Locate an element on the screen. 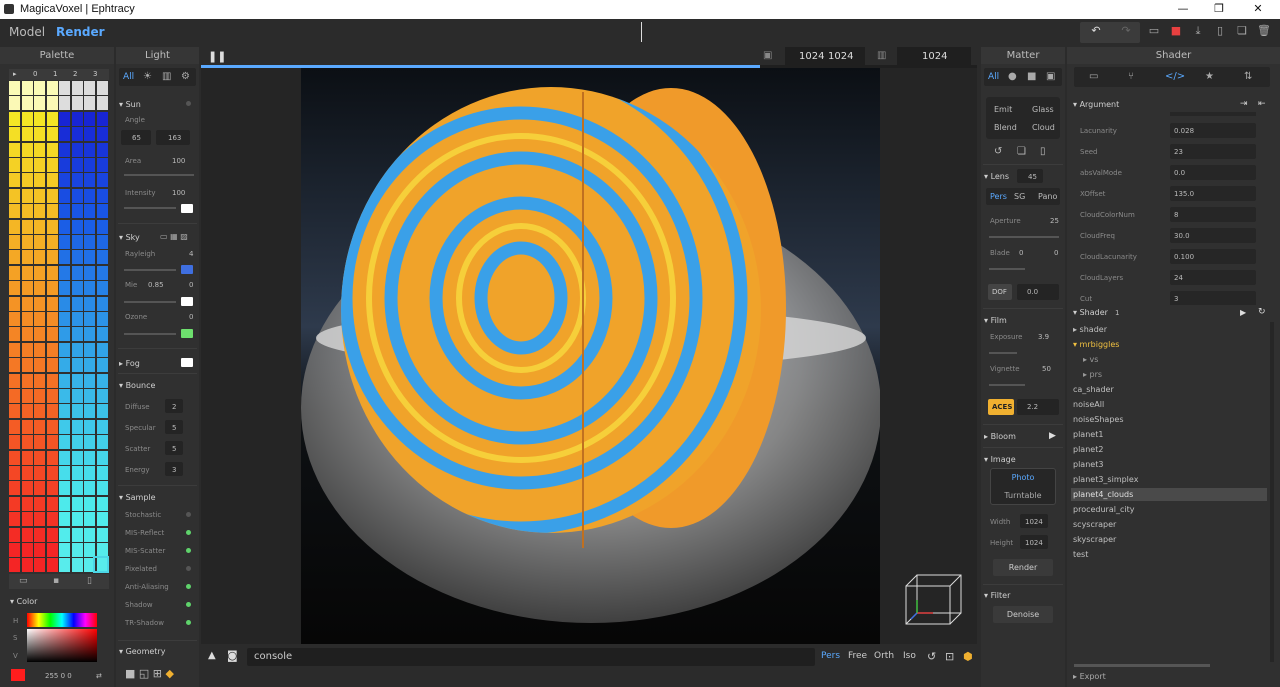 This screenshot has width=1280, height=687. film-section-title: ▾ Film is located at coordinates (995, 320).